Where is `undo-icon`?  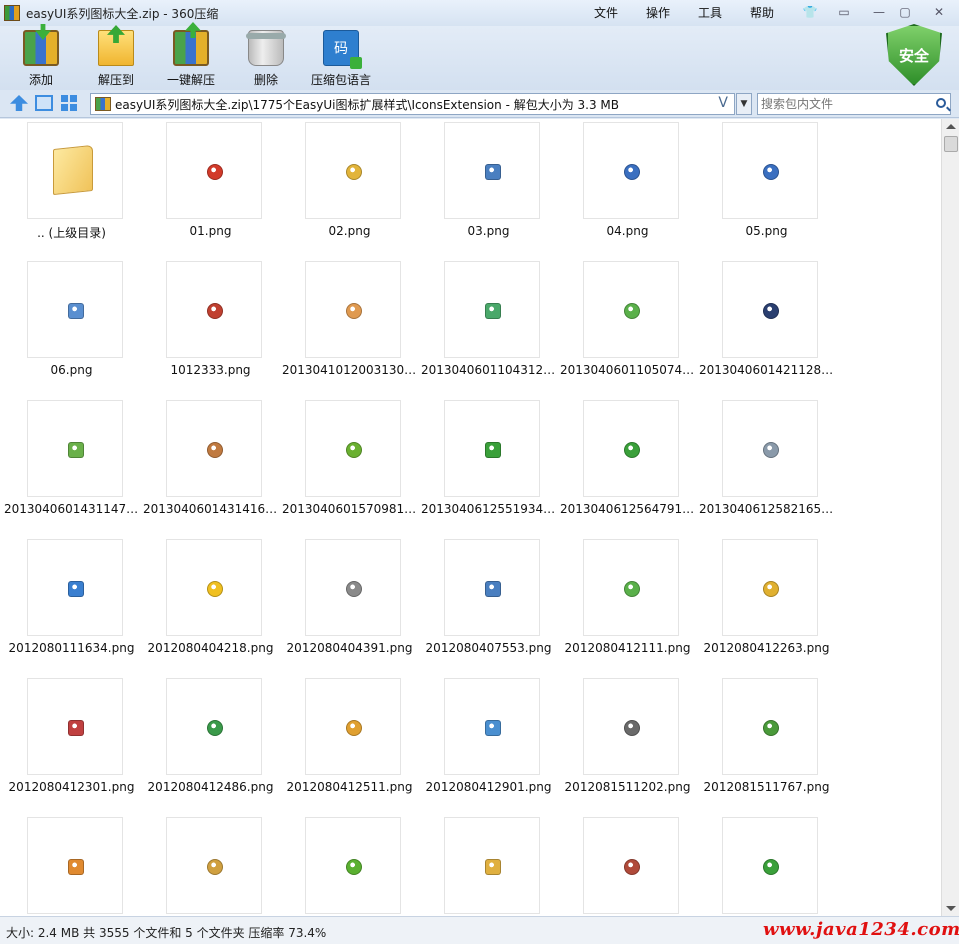 undo-icon is located at coordinates (76, 728).